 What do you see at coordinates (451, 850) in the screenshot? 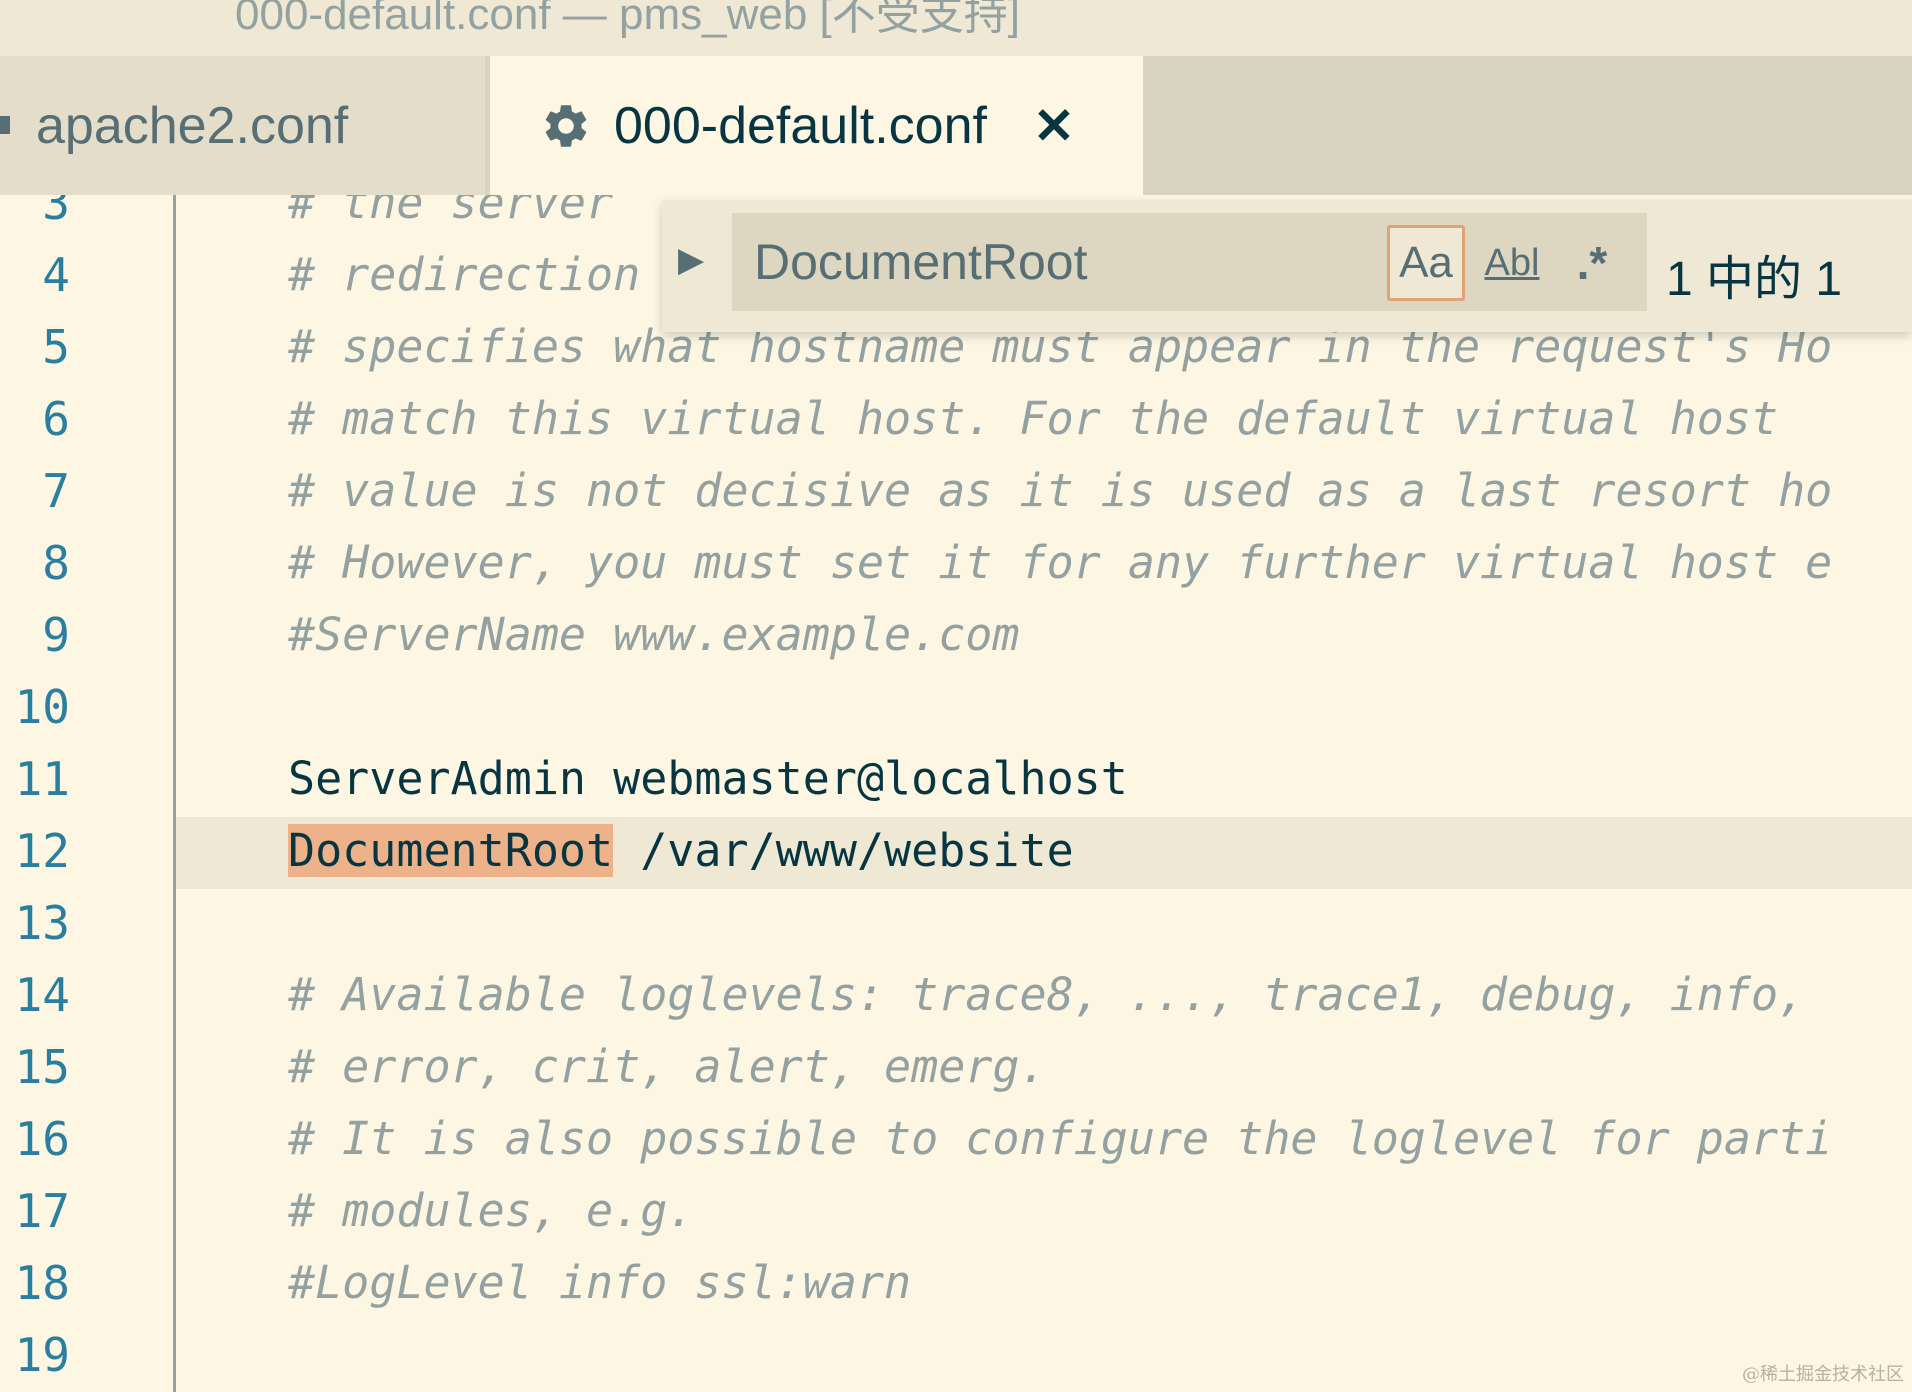
I see `search-match-highlight: DocumentRoot` at bounding box center [451, 850].